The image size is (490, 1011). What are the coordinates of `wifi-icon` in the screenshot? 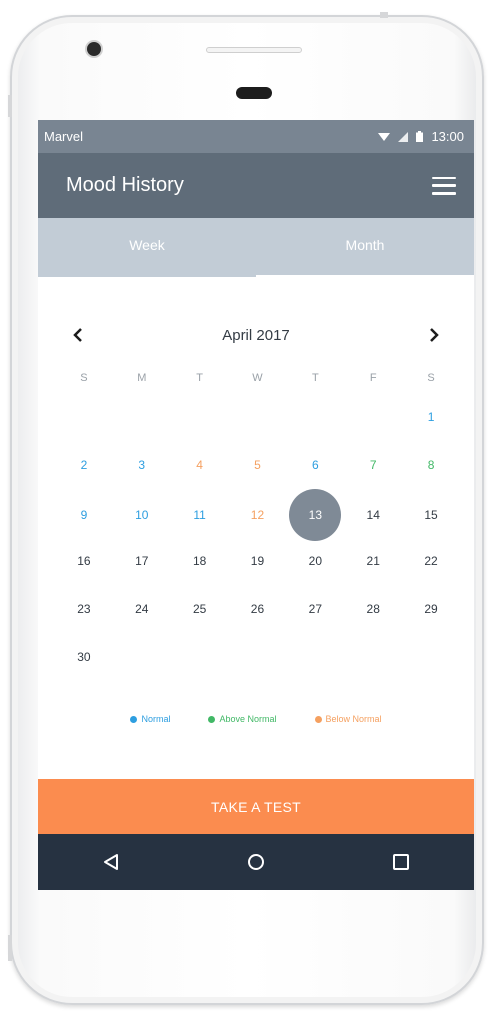 It's located at (384, 136).